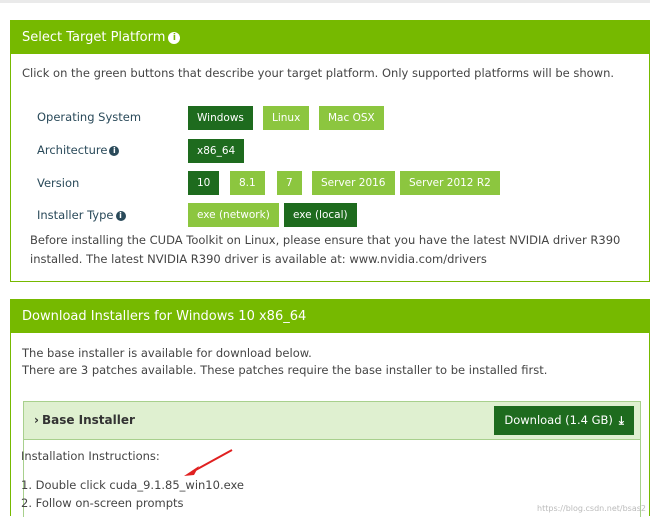 The height and width of the screenshot is (517, 650). Describe the element at coordinates (58, 183) in the screenshot. I see `row-label-version: Version` at that location.